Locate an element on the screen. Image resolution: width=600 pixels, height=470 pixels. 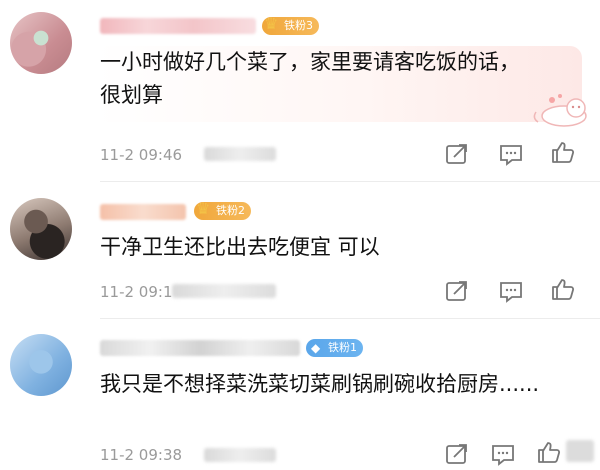
comment-text: 一小时做好几个菜了，家里要请客吃饭的话，很划算 is located at coordinates (310, 78).